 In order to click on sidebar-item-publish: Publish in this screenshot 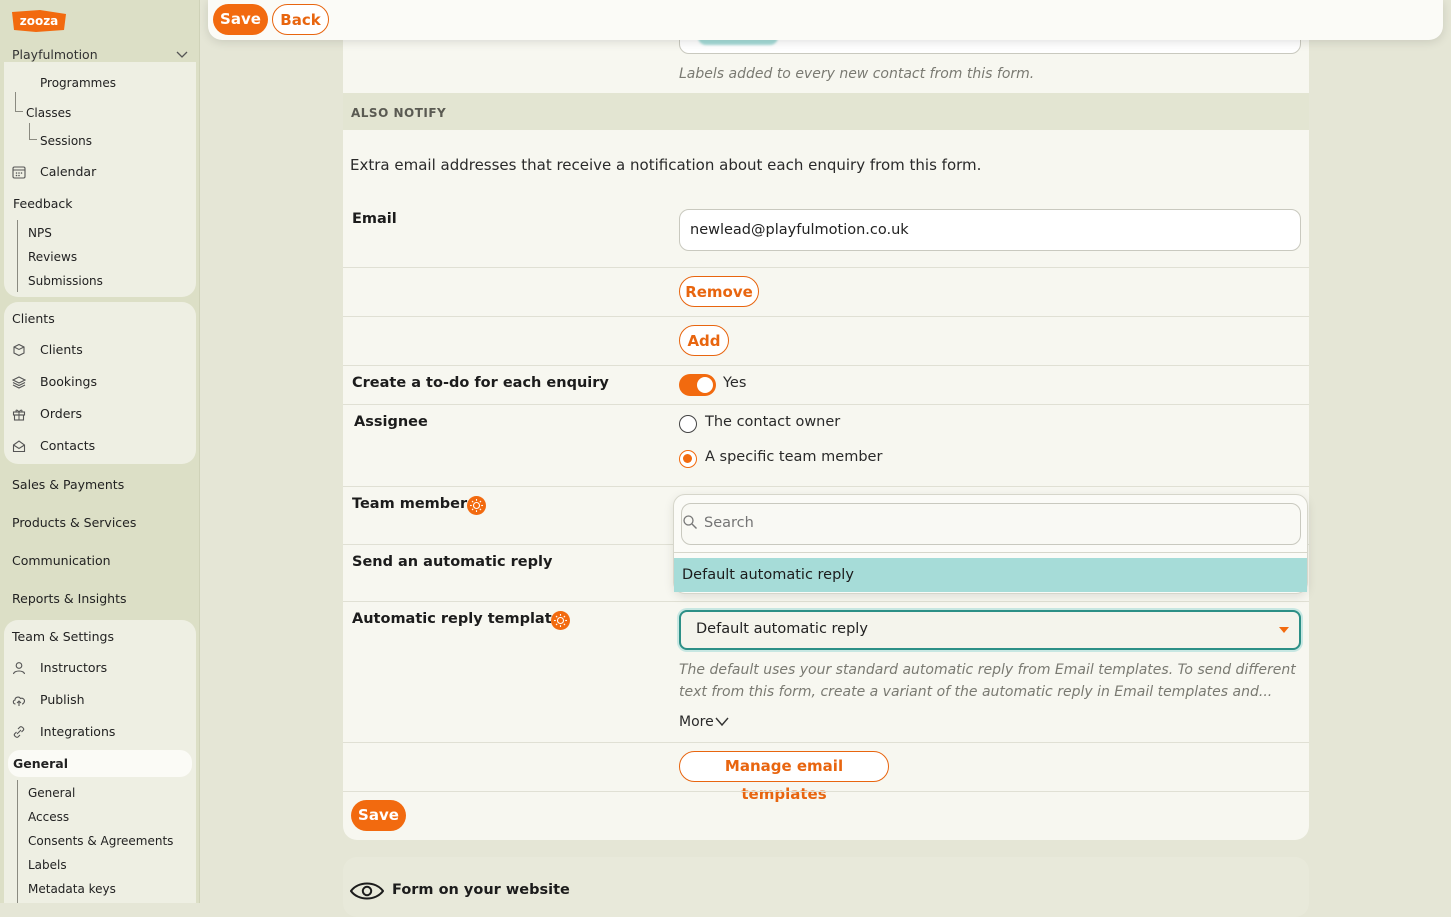, I will do `click(62, 699)`.